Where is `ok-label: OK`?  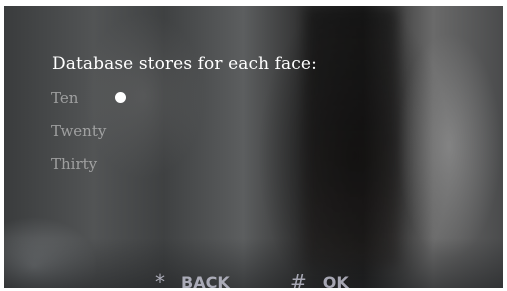
ok-label: OK is located at coordinates (335, 280).